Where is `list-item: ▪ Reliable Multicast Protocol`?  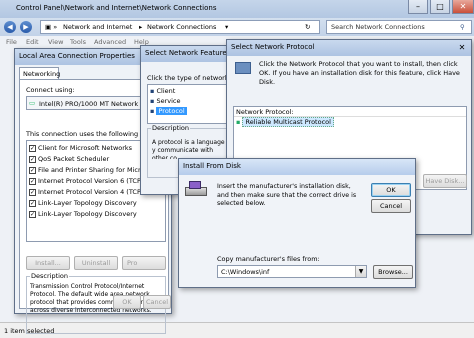 list-item: ▪ Reliable Multicast Protocol is located at coordinates (285, 122).